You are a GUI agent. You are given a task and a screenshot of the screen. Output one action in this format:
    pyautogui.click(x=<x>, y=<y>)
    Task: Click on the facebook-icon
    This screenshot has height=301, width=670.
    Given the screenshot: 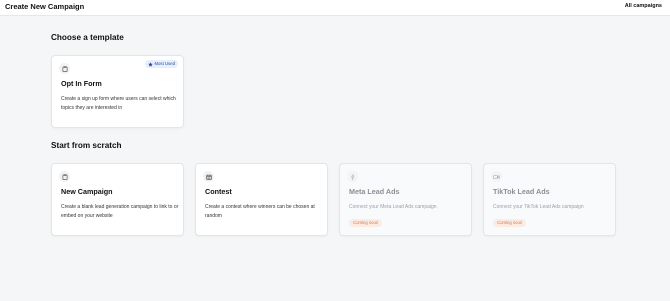 What is the action you would take?
    pyautogui.click(x=352, y=176)
    